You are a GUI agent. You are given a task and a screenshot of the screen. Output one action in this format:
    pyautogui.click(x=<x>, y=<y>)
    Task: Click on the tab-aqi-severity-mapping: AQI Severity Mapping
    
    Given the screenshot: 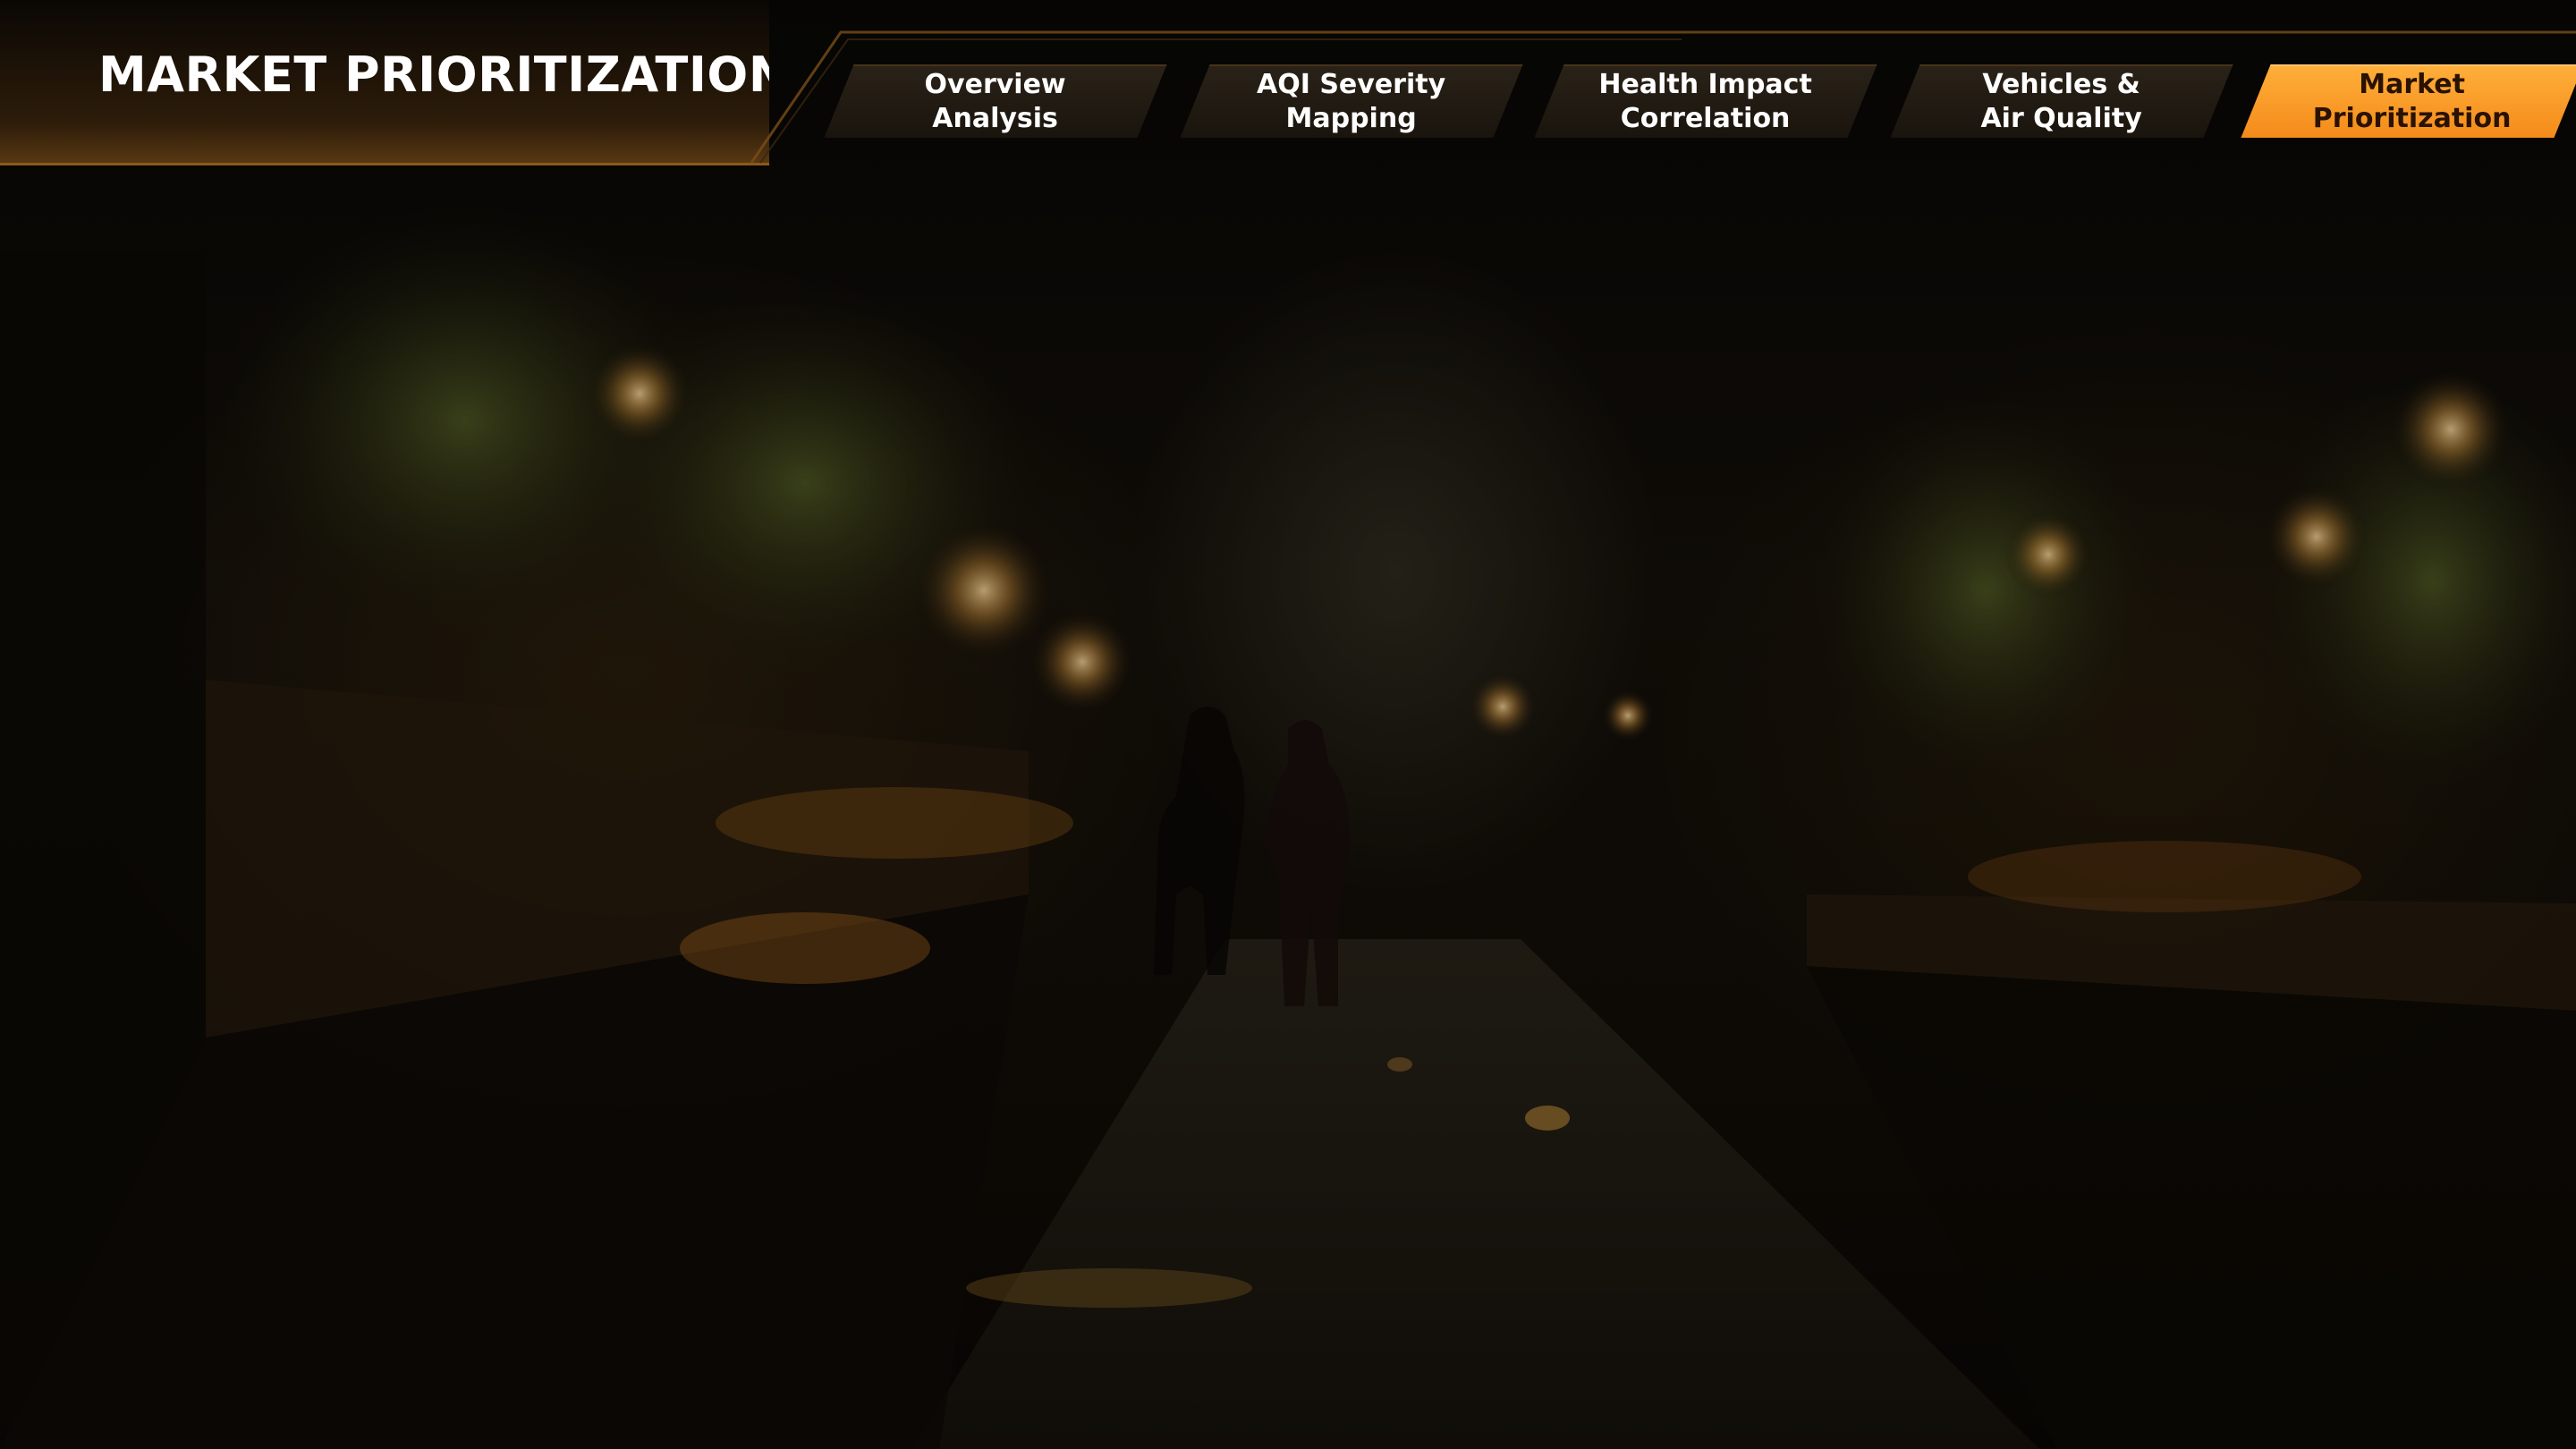 What is the action you would take?
    pyautogui.click(x=1351, y=101)
    